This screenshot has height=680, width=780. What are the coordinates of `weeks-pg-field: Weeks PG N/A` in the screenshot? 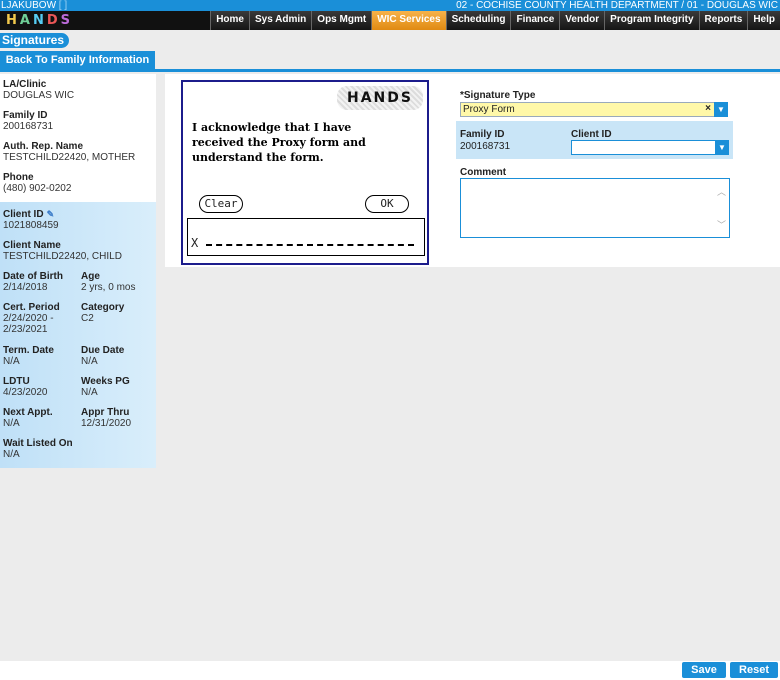 It's located at (105, 387).